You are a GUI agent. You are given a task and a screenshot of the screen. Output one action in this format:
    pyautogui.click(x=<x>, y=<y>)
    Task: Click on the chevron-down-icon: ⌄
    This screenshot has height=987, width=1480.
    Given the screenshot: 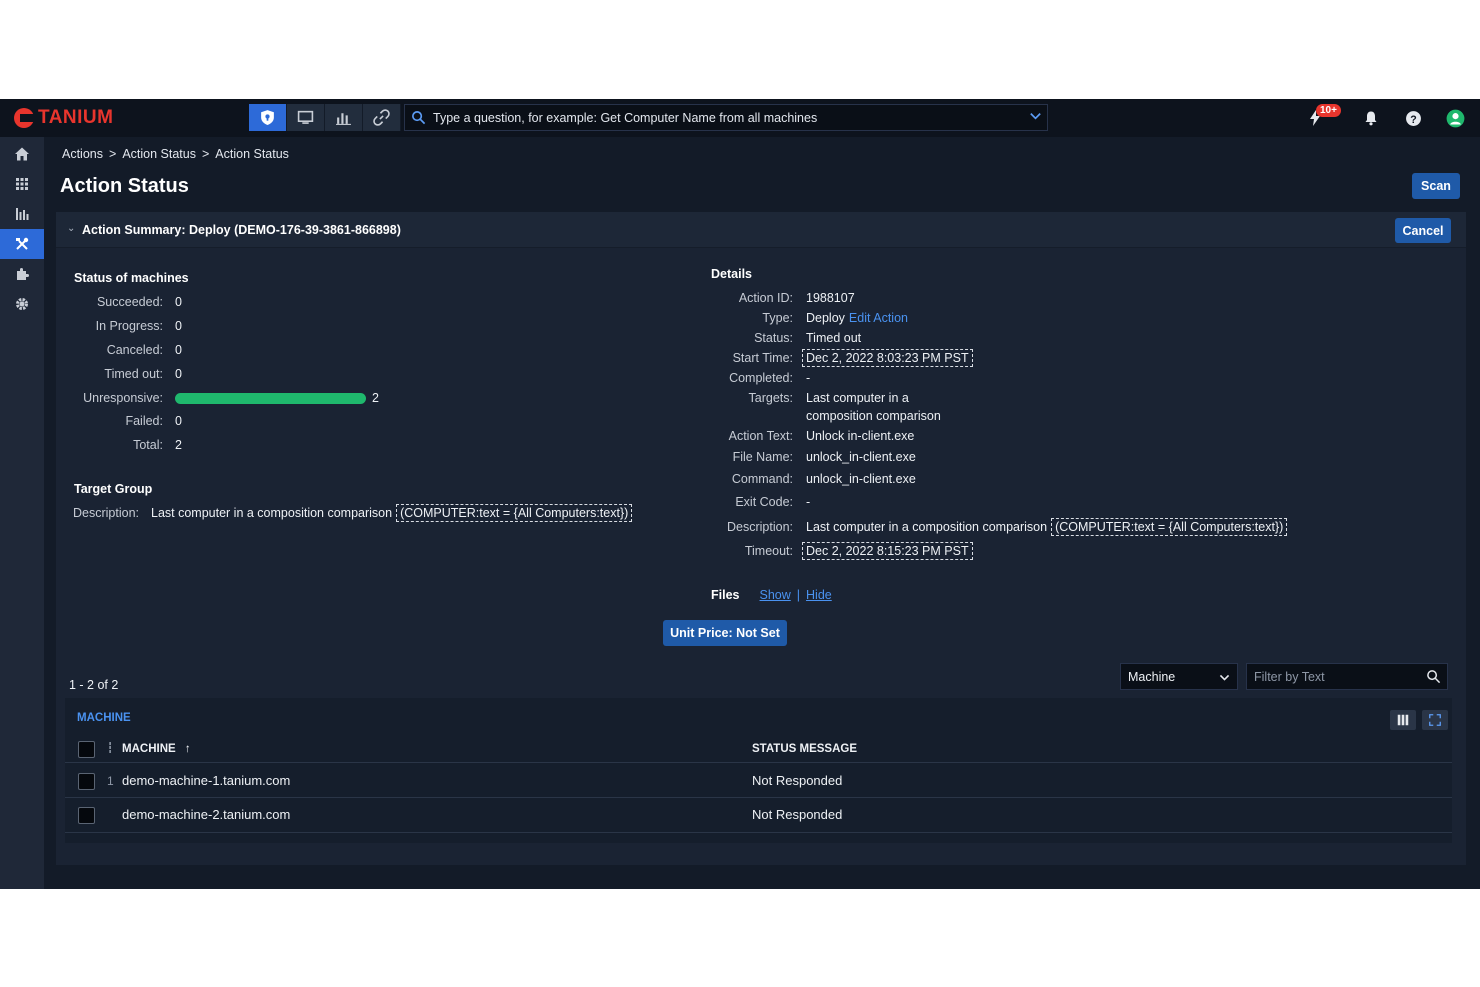 What is the action you would take?
    pyautogui.click(x=71, y=228)
    